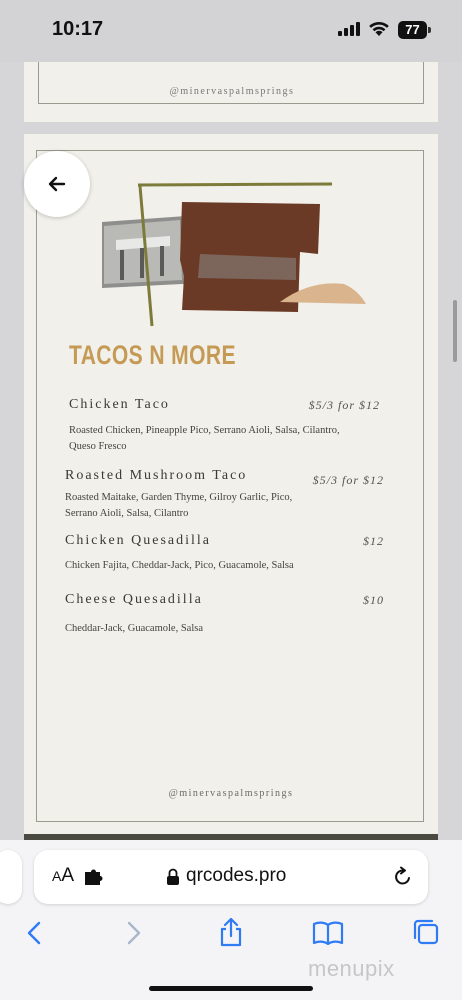  Describe the element at coordinates (373, 541) in the screenshot. I see `menu-item-price: $12` at that location.